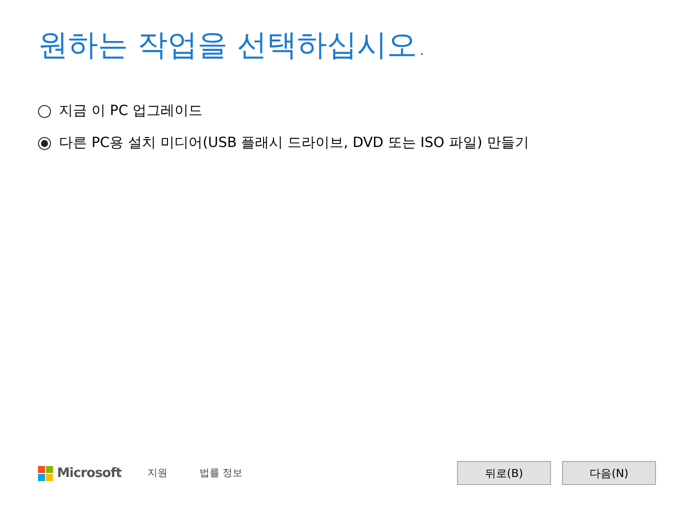  Describe the element at coordinates (609, 473) in the screenshot. I see `next-button: 다음(N)` at that location.